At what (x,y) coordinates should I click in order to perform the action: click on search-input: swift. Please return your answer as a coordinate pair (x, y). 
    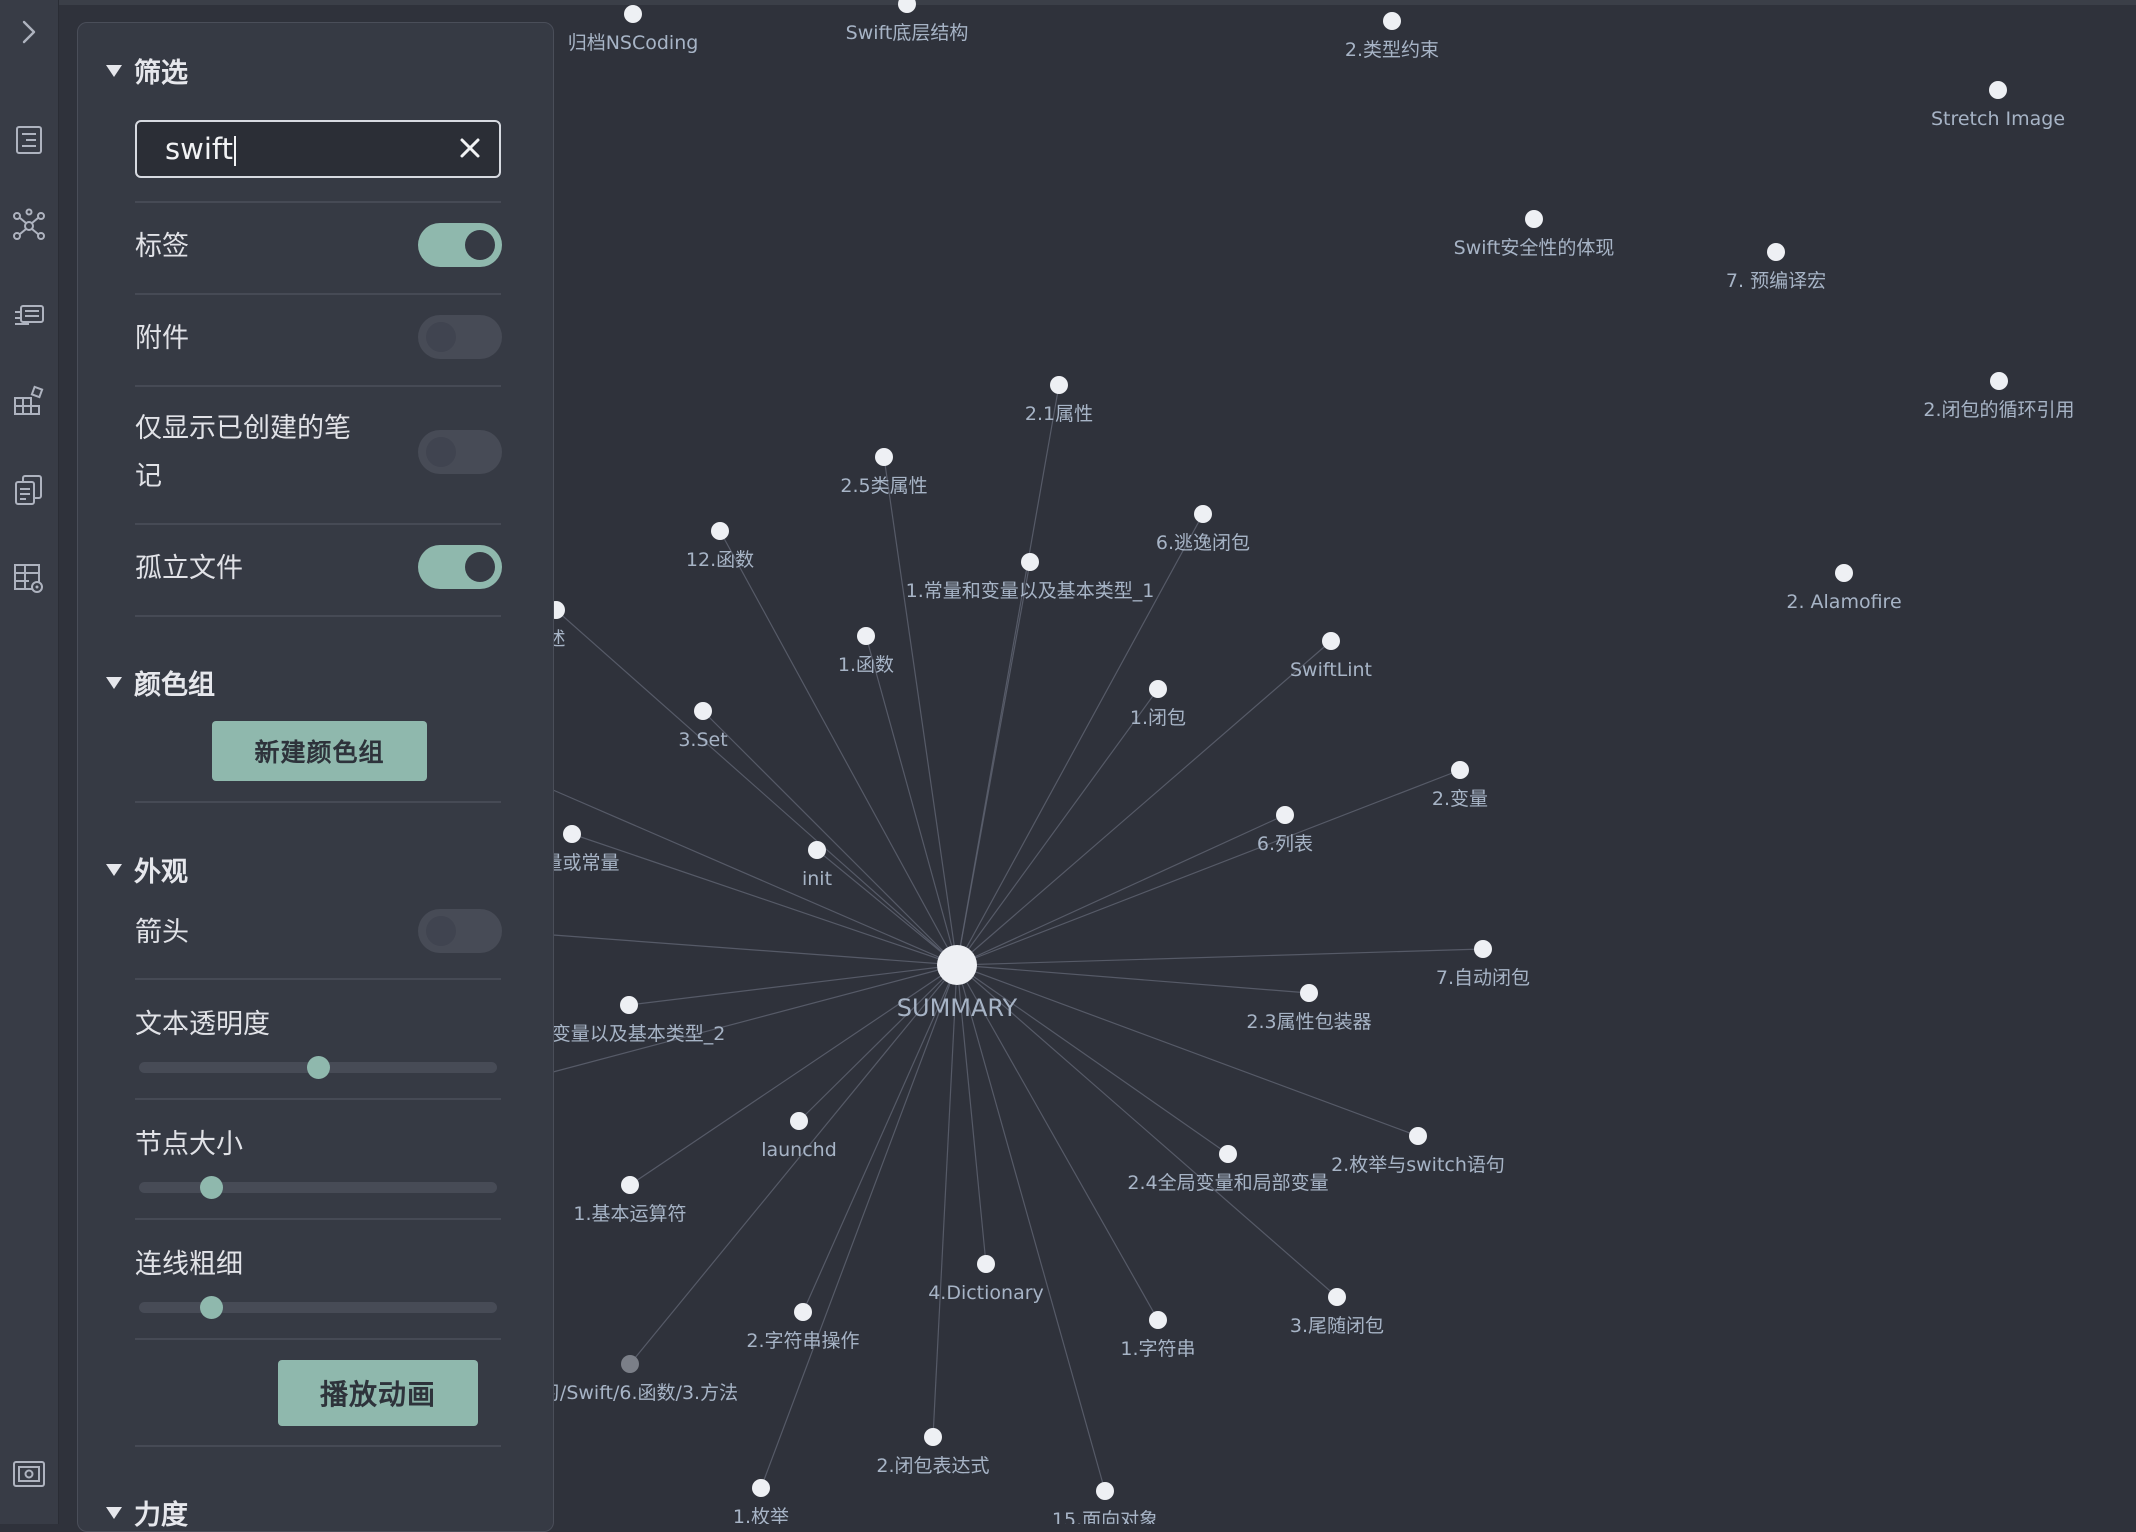
    Looking at the image, I should click on (318, 149).